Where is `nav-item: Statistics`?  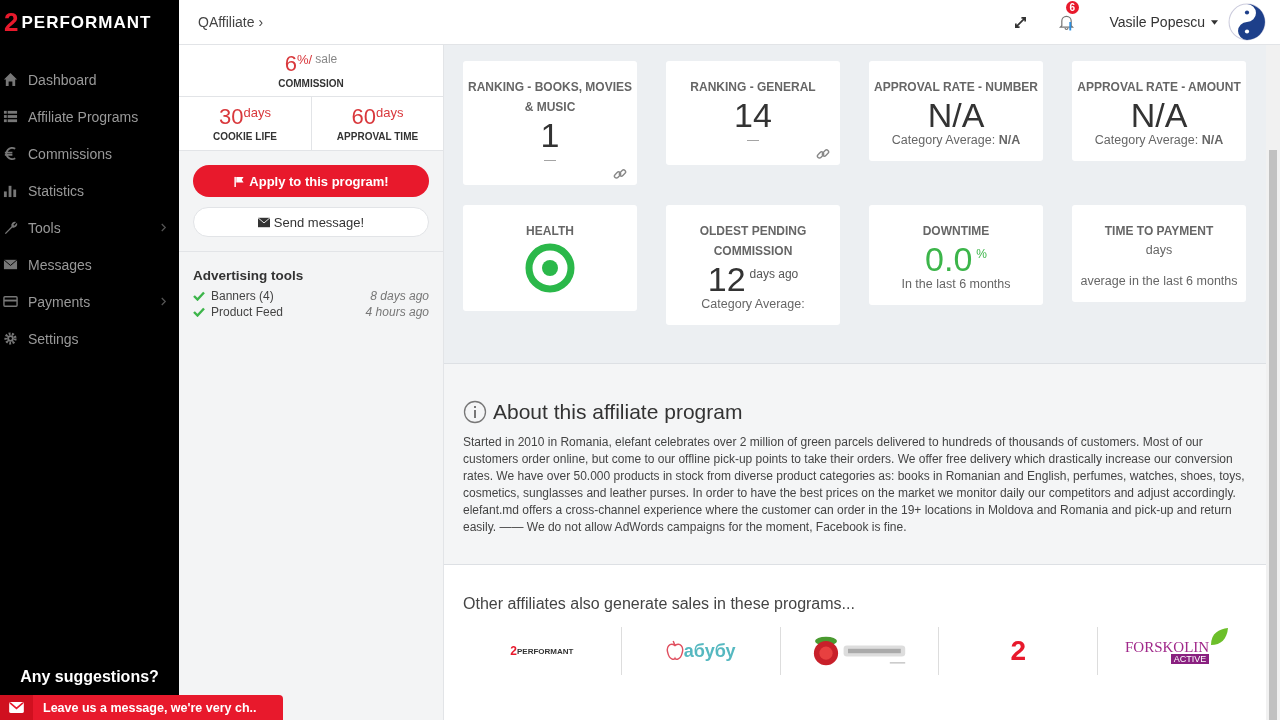 nav-item: Statistics is located at coordinates (89, 190).